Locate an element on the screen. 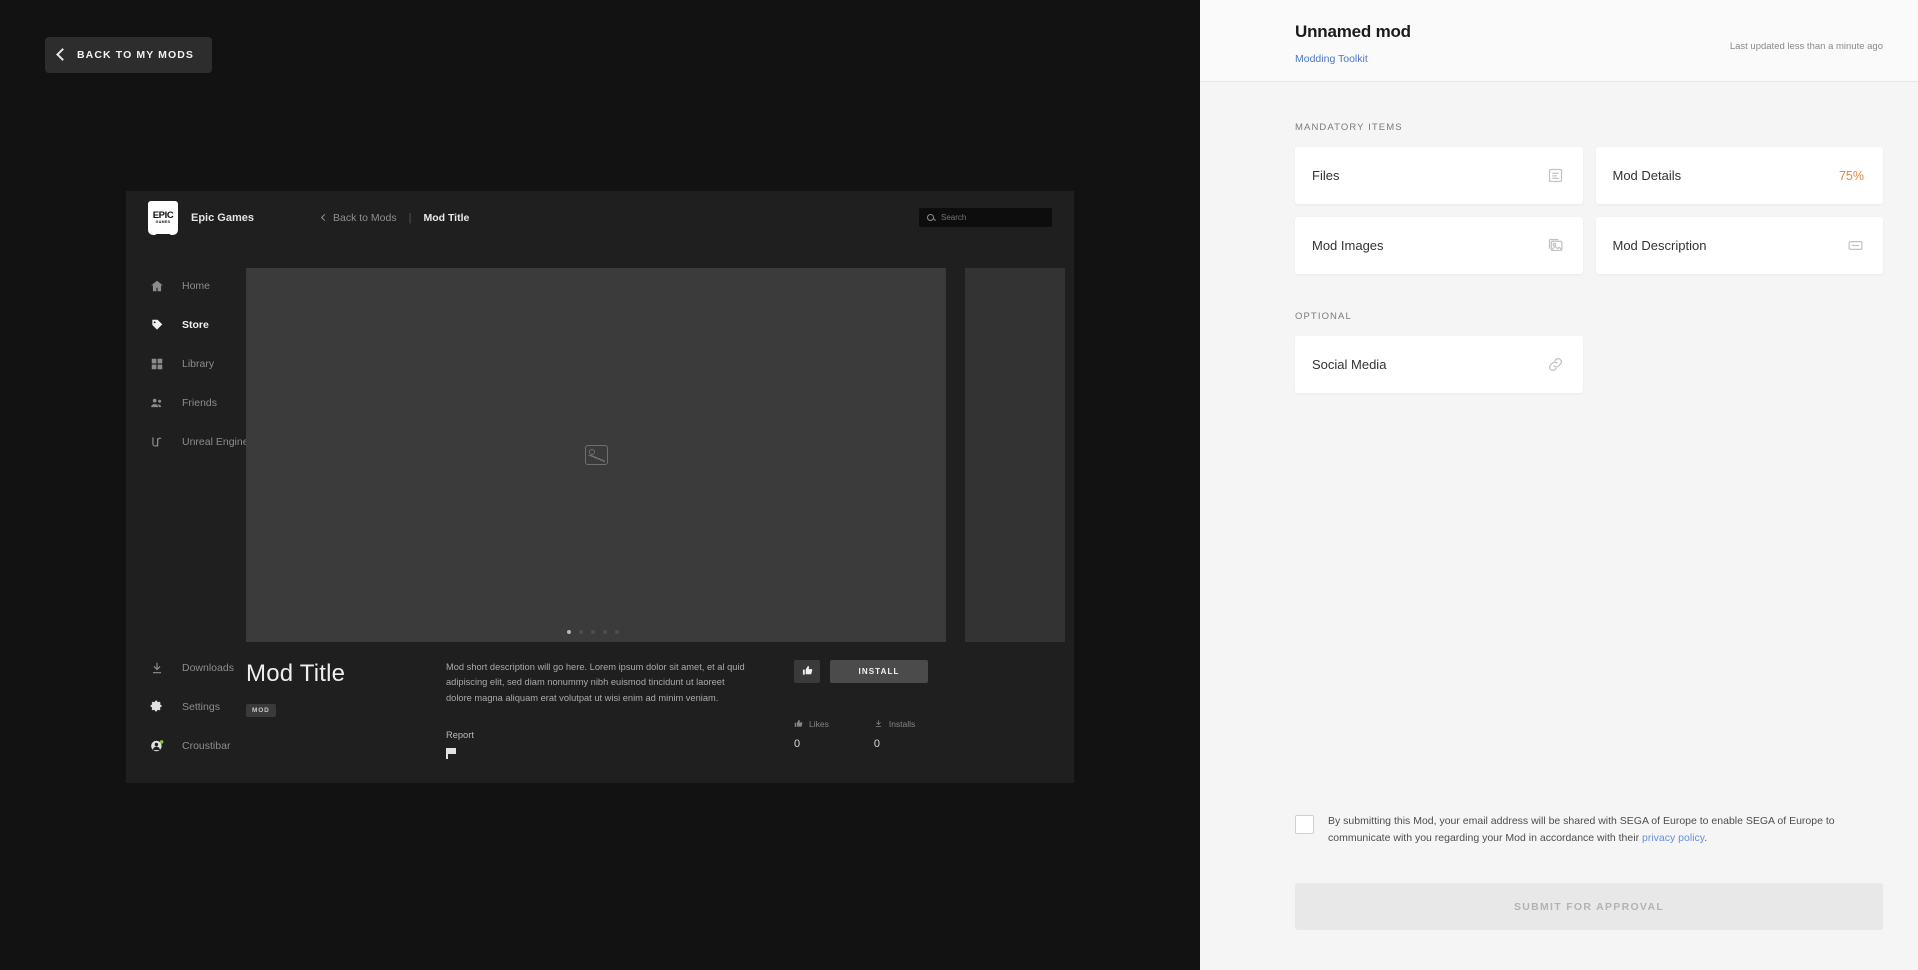 The height and width of the screenshot is (970, 1918). link-icon is located at coordinates (1555, 364).